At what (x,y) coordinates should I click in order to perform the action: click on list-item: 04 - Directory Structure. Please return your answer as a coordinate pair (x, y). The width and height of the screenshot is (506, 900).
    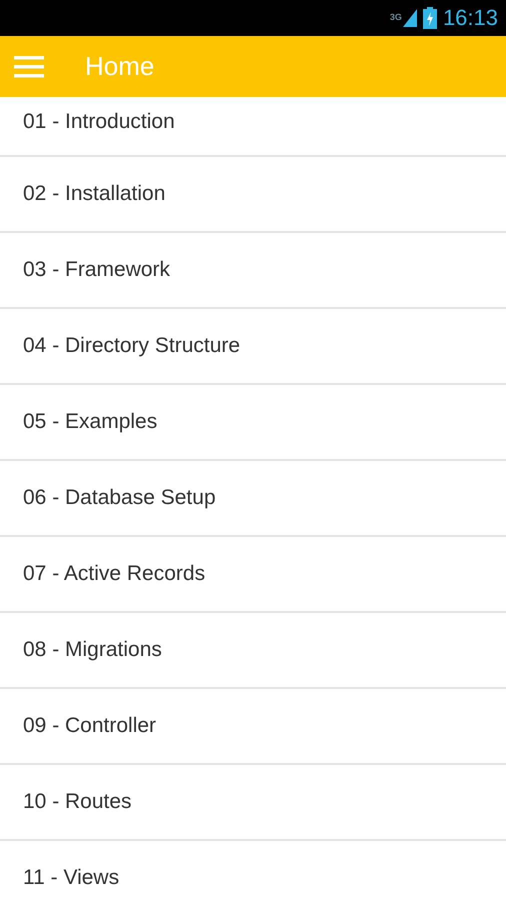
    Looking at the image, I should click on (253, 347).